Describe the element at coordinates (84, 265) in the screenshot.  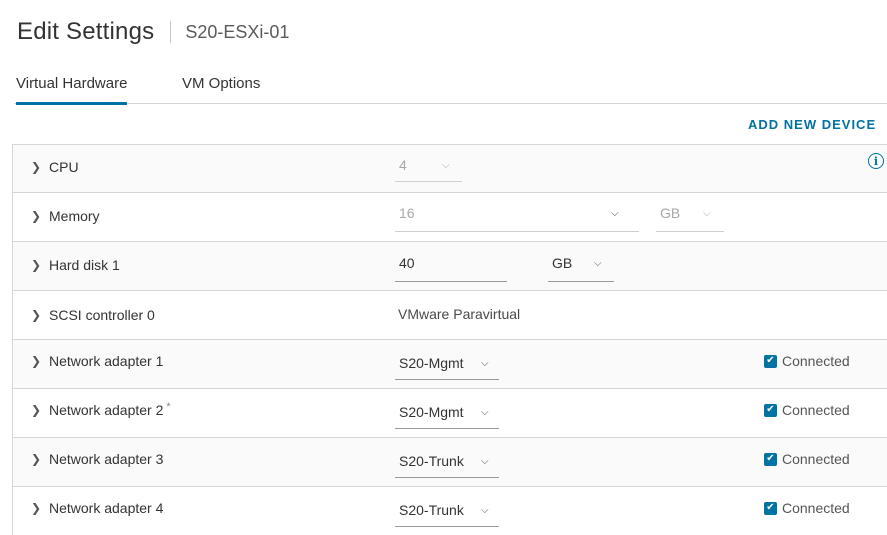
I see `hard-disk-label: Hard disk 1` at that location.